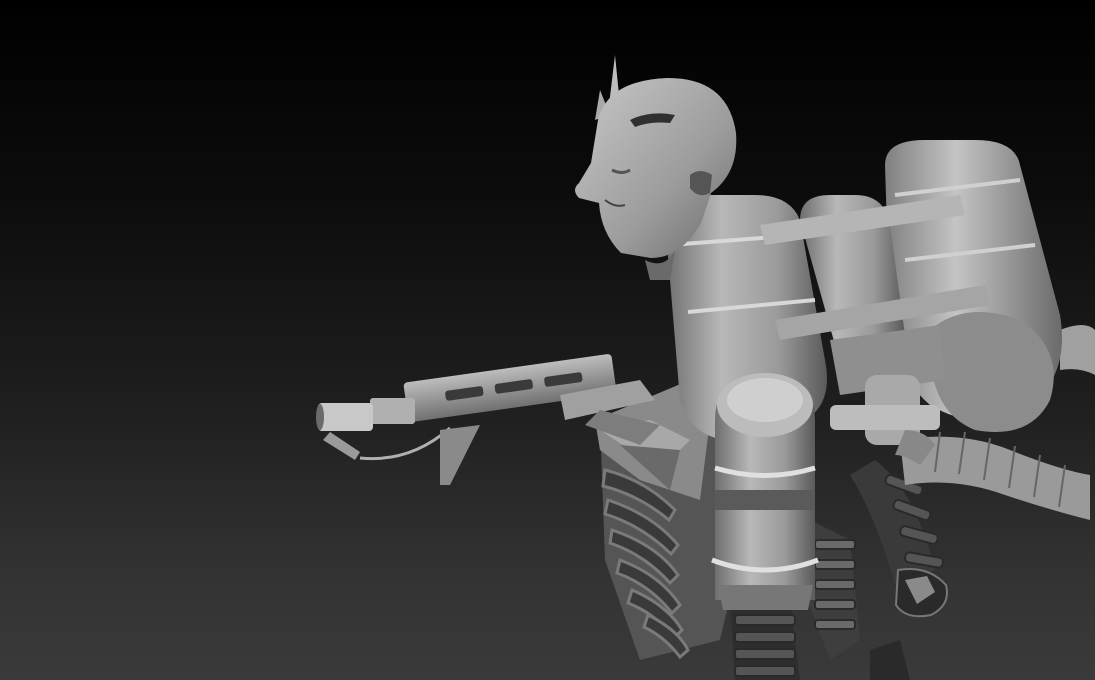 The width and height of the screenshot is (1095, 680). Describe the element at coordinates (899, 539) in the screenshot. I see `arm` at that location.